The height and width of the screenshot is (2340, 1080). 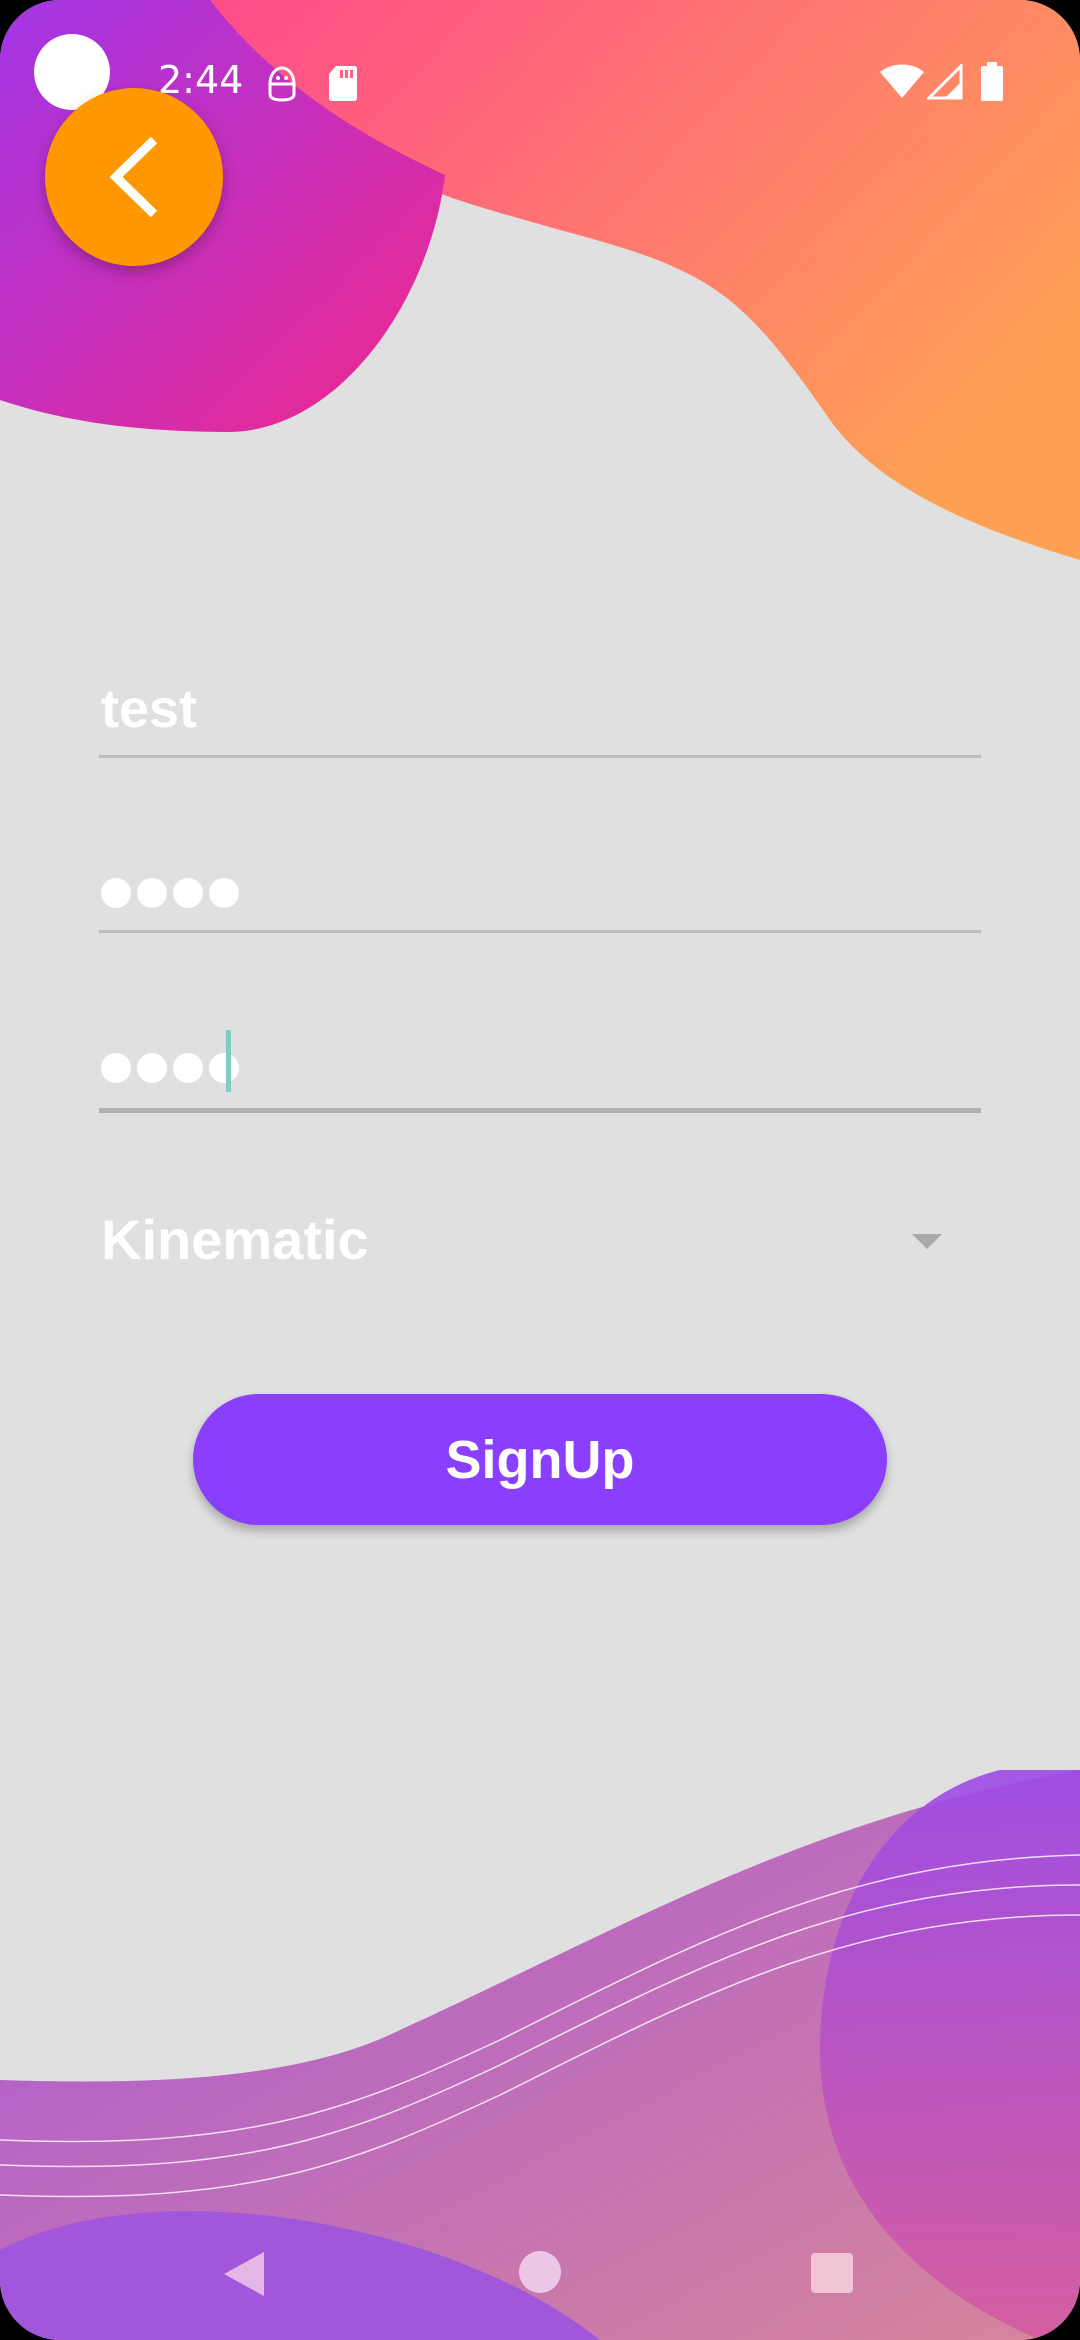 What do you see at coordinates (540, 1066) in the screenshot?
I see `confirm-password-field` at bounding box center [540, 1066].